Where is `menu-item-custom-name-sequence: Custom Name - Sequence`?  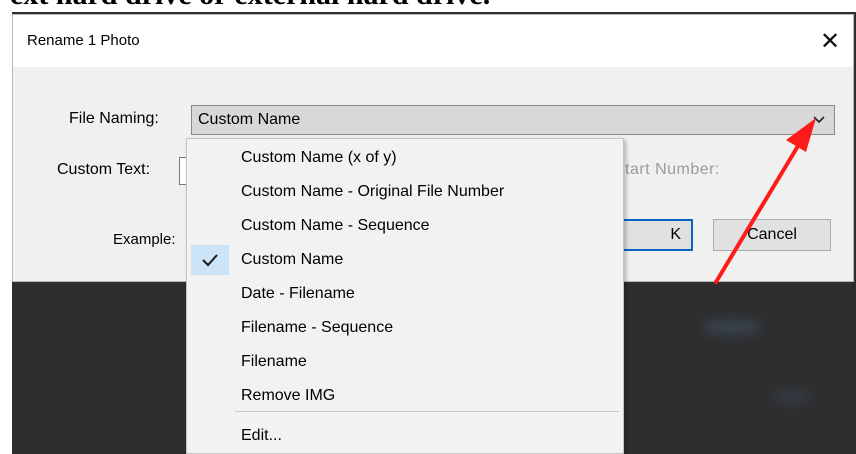
menu-item-custom-name-sequence: Custom Name - Sequence is located at coordinates (405, 226).